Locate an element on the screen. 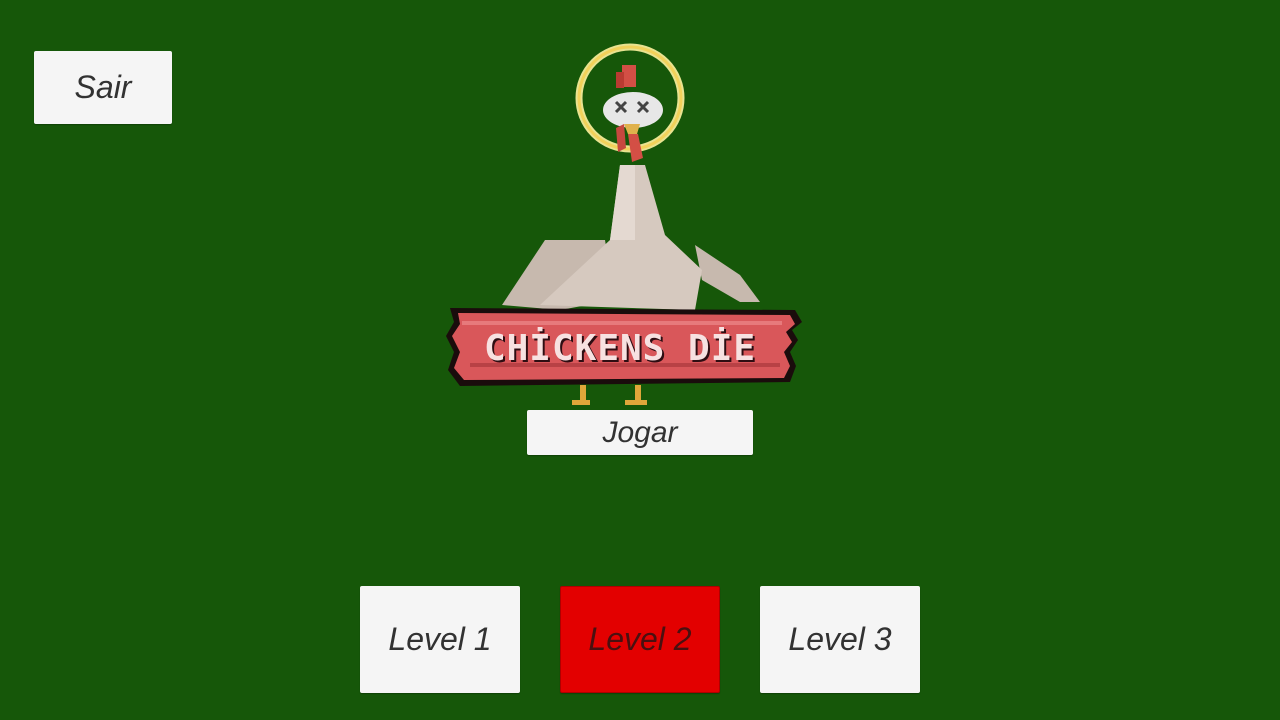 This screenshot has height=720, width=1280. level-1-button: Level 1 is located at coordinates (440, 639).